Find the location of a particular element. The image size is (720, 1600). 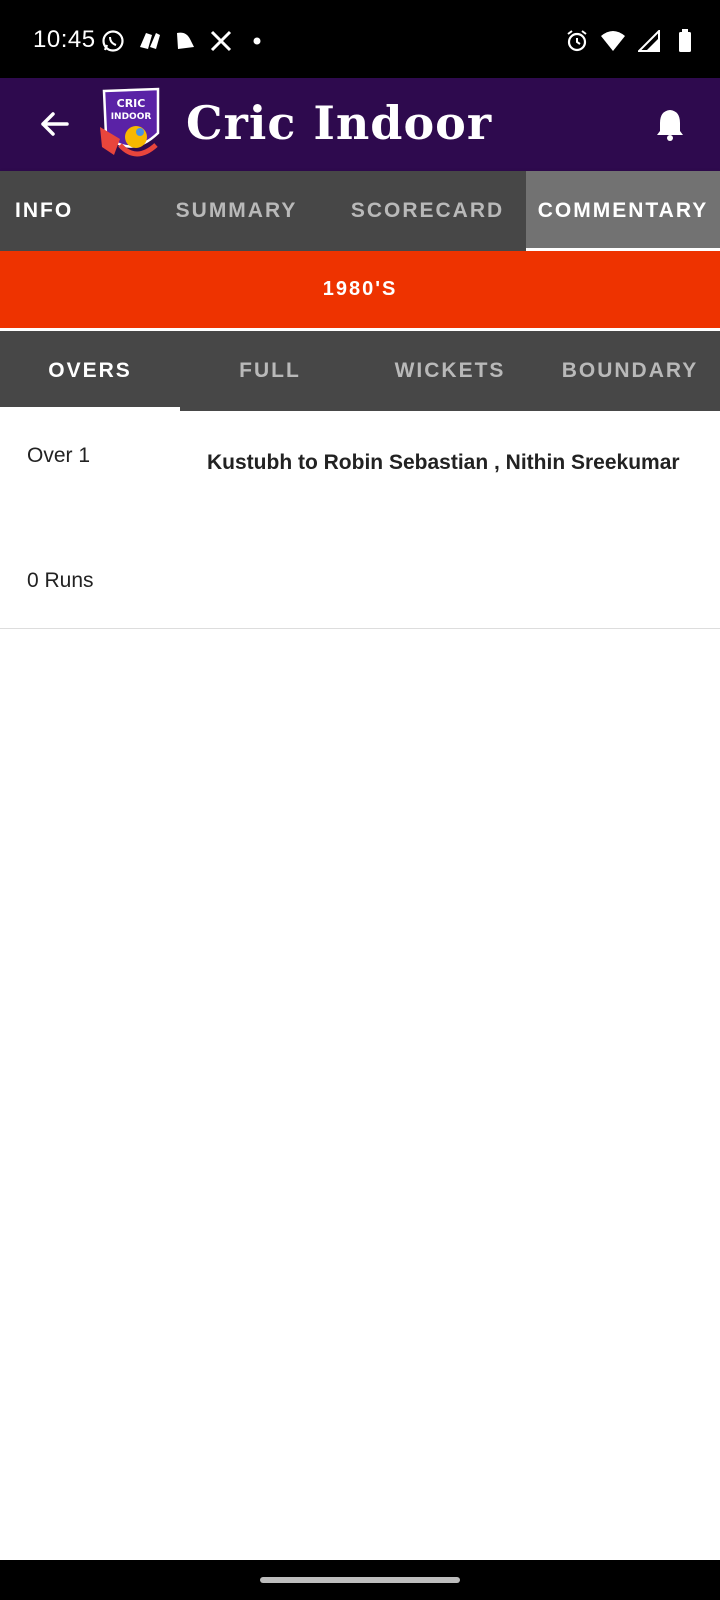

team-banner: 1980'S is located at coordinates (360, 289).